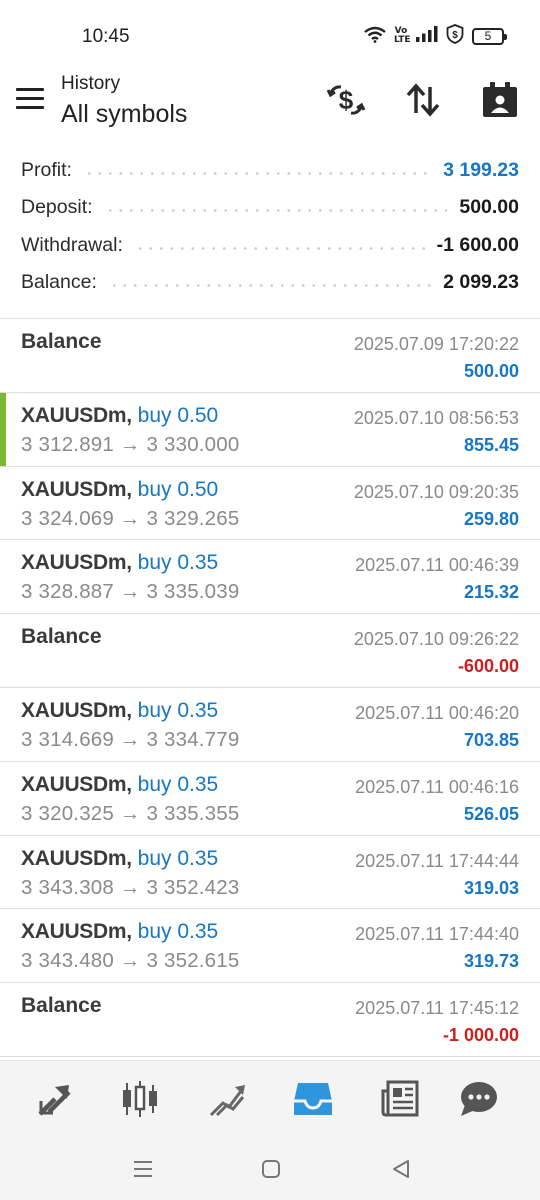 The width and height of the screenshot is (540, 1200). What do you see at coordinates (46, 170) in the screenshot?
I see `profit-label: Profit:` at bounding box center [46, 170].